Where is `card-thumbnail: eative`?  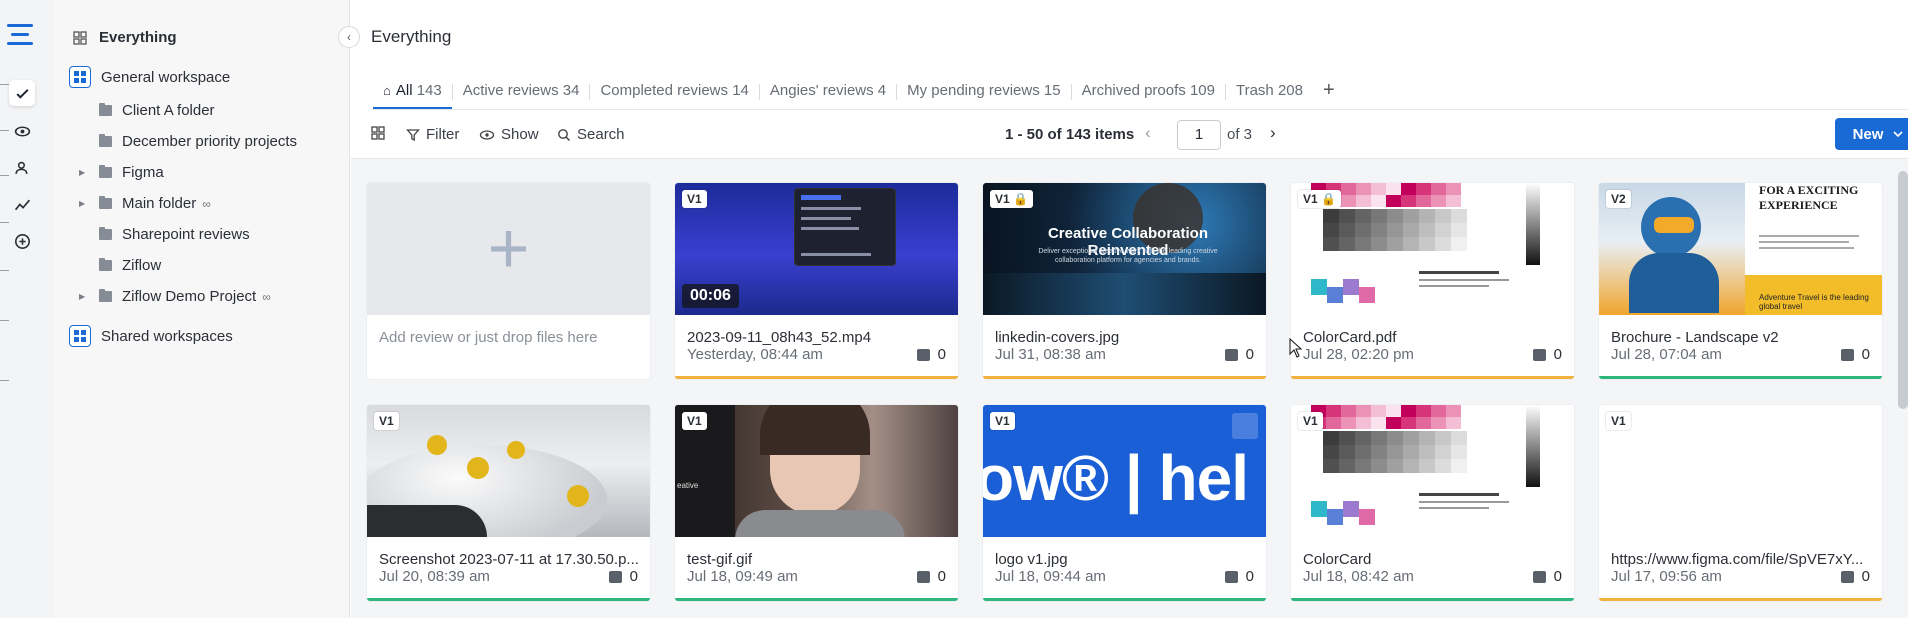 card-thumbnail: eative is located at coordinates (816, 471).